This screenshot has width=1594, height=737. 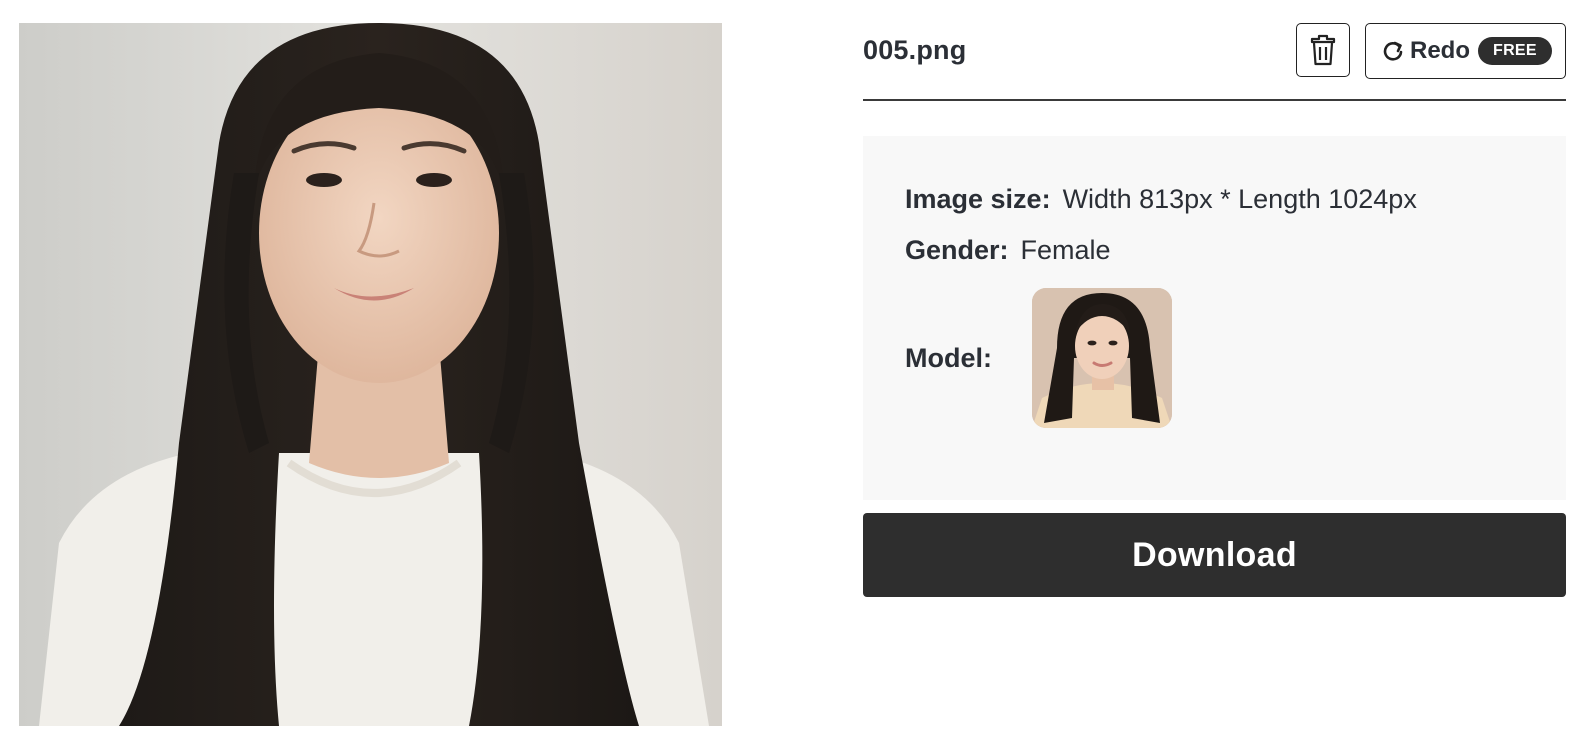 What do you see at coordinates (1214, 555) in the screenshot?
I see `download-button: Download` at bounding box center [1214, 555].